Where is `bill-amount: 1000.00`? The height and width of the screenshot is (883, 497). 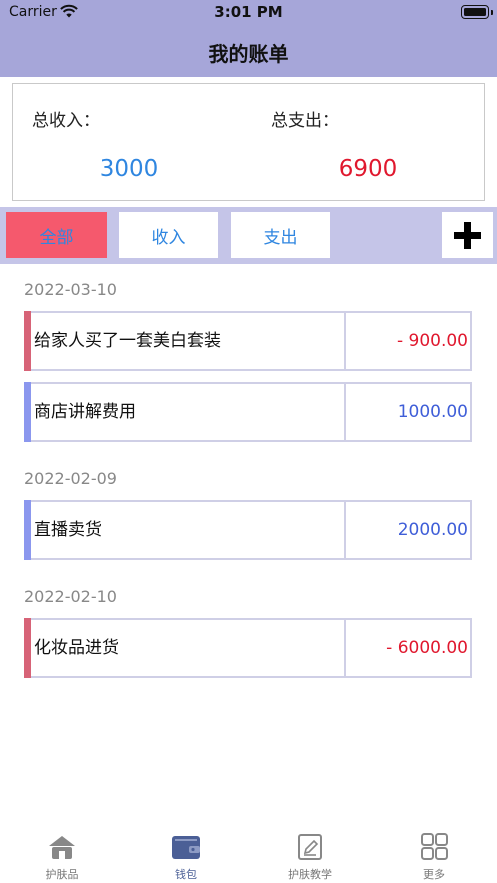 bill-amount: 1000.00 is located at coordinates (432, 412).